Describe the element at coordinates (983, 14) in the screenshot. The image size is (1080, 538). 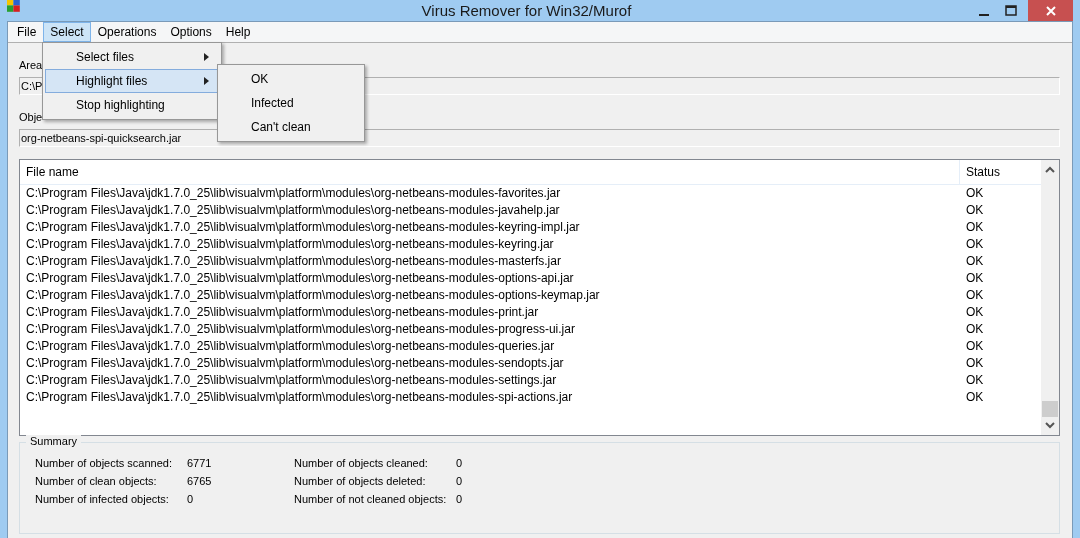
I see `minimize-icon` at that location.